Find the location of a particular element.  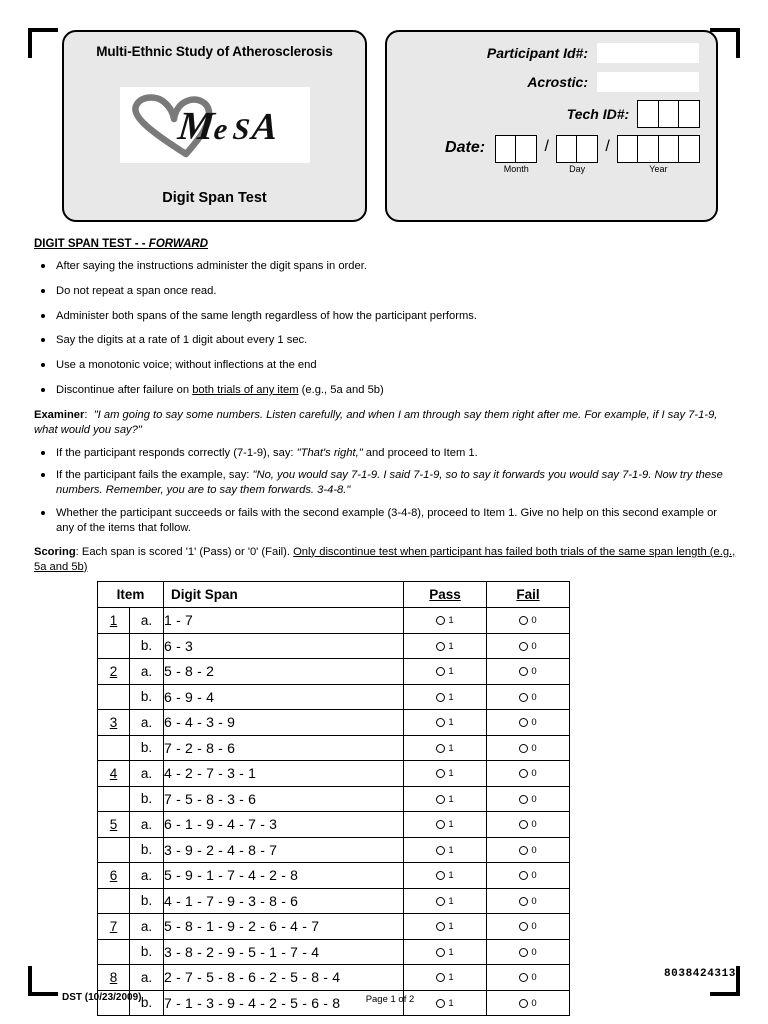

tech-id-boxes is located at coordinates (668, 114).